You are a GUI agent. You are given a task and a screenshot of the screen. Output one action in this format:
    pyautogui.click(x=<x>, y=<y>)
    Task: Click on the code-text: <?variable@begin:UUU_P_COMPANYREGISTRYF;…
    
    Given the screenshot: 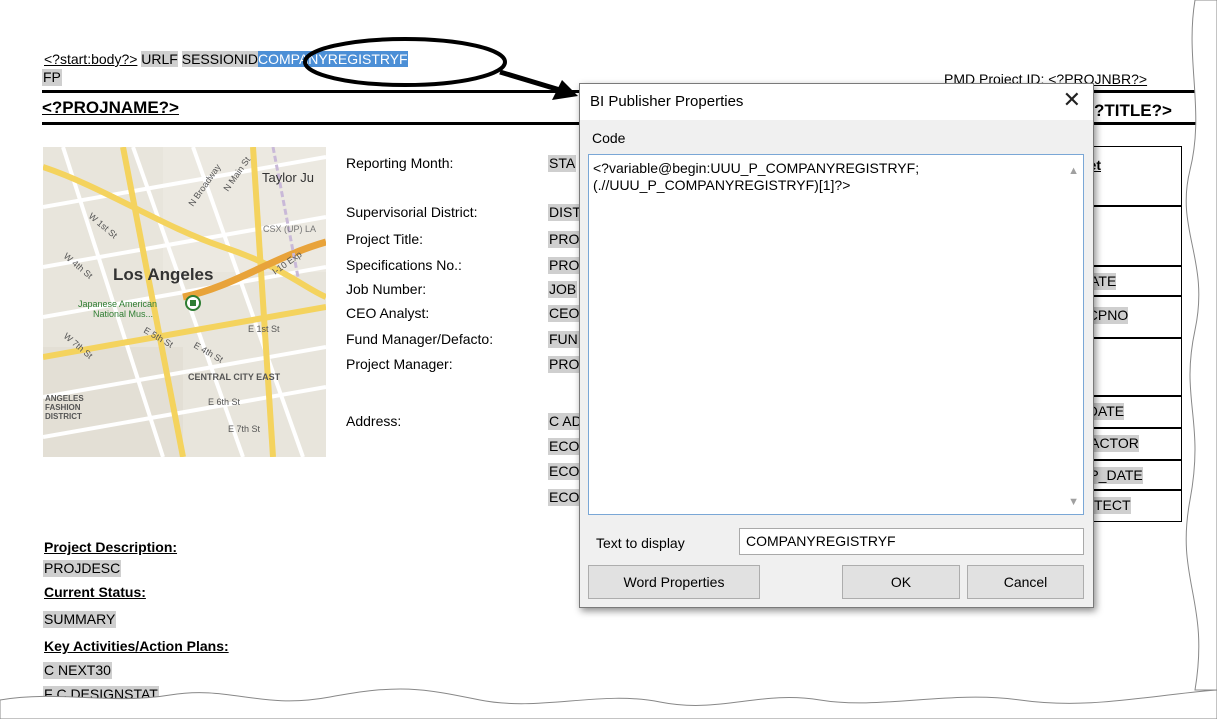 What is the action you would take?
    pyautogui.click(x=823, y=177)
    